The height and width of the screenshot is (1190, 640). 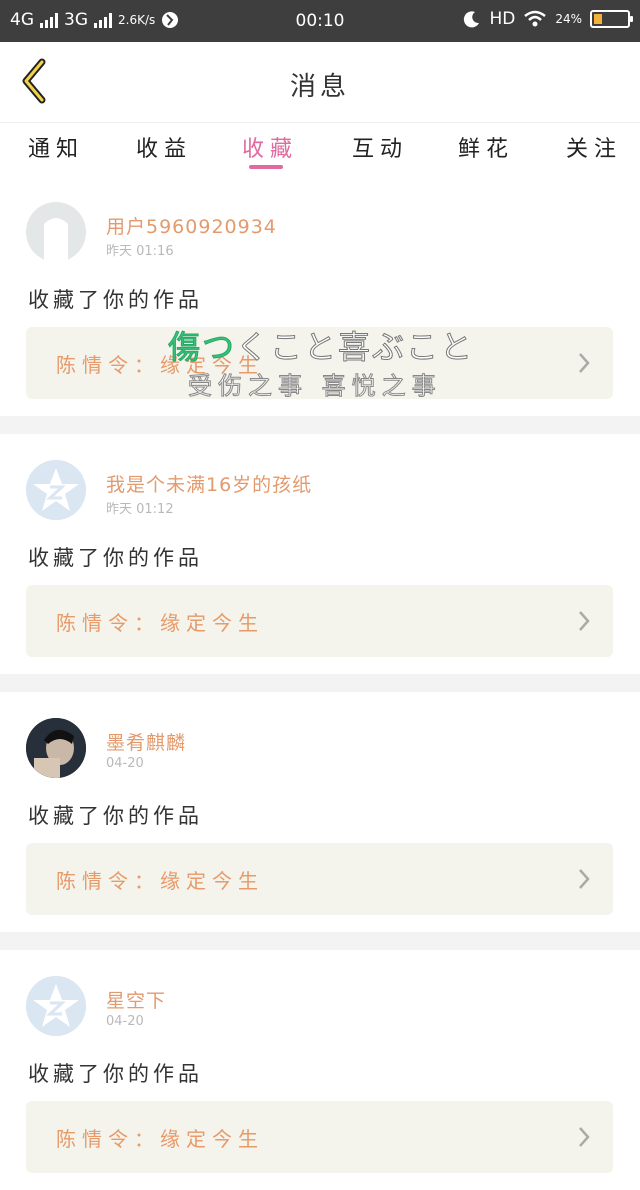 What do you see at coordinates (502, 19) in the screenshot?
I see `hd-label: HD` at bounding box center [502, 19].